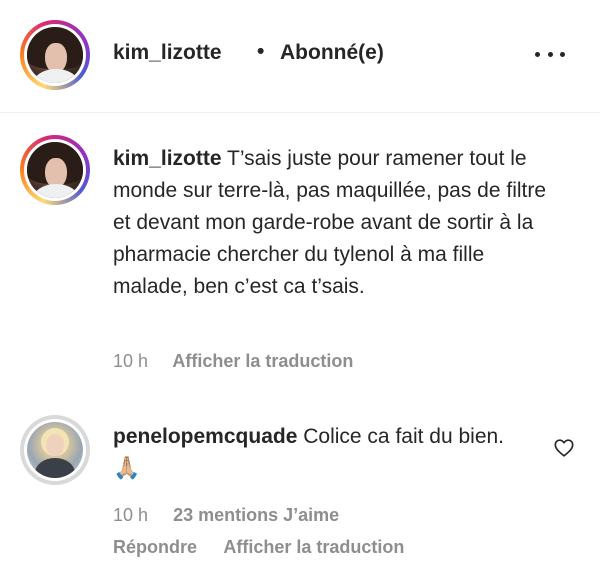 The image size is (600, 580). I want to click on caption-translate-link: Afficher la traduction, so click(262, 361).